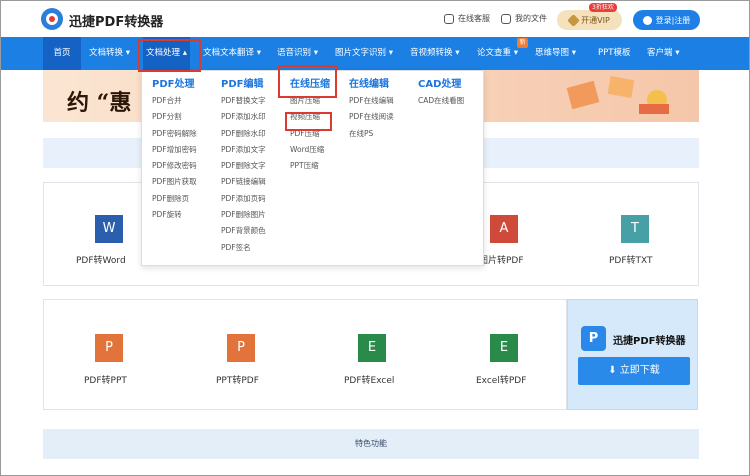  I want to click on column-title: PDF编辑, so click(242, 84).